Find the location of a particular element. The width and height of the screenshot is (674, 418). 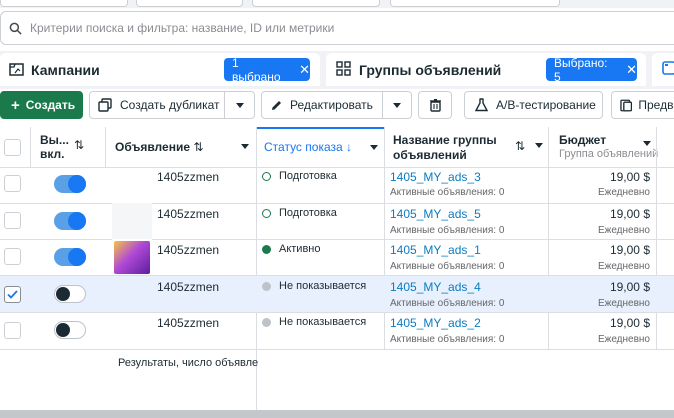

tab-adsets: Группы объявлений Выбрано: 5 ✕ is located at coordinates (486, 69).